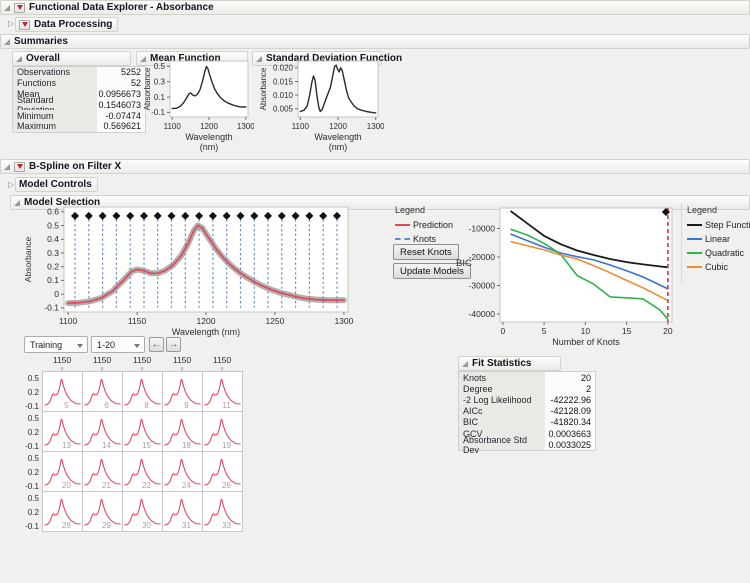 The width and height of the screenshot is (750, 583). Describe the element at coordinates (502, 422) in the screenshot. I see `stat-label: BIC` at that location.